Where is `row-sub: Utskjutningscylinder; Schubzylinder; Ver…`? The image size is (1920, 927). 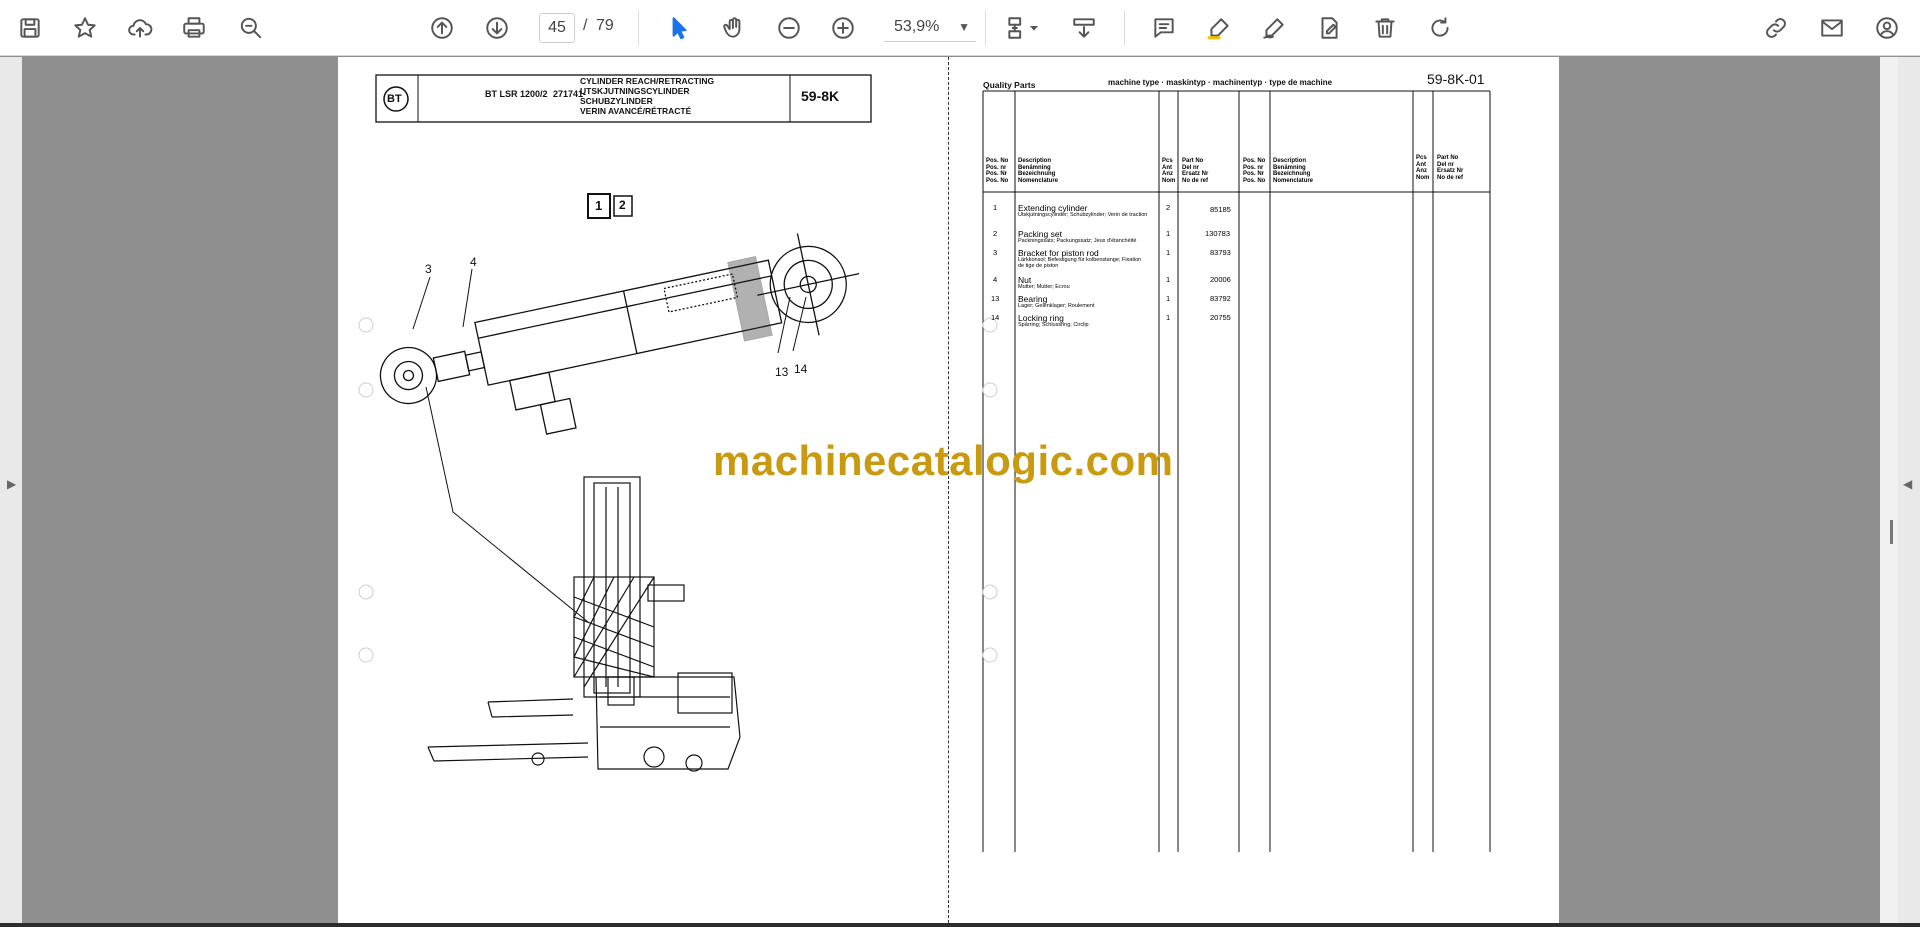
row-sub: Utskjutningscylinder; Schubzylinder; Ver… is located at coordinates (1083, 215).